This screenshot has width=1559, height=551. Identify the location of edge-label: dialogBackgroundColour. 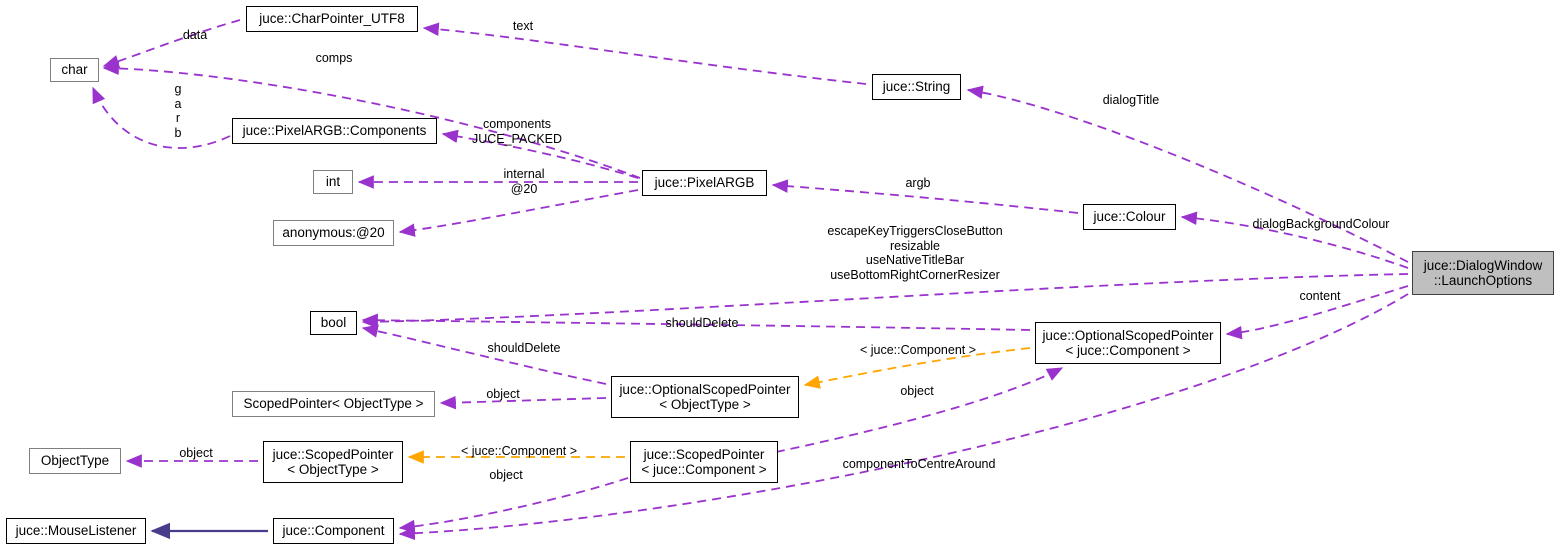
(1321, 224).